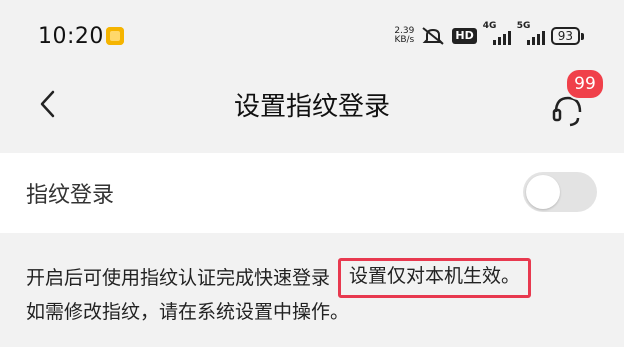 This screenshot has width=624, height=347. Describe the element at coordinates (531, 33) in the screenshot. I see `signal-5g-icon: 5G` at that location.